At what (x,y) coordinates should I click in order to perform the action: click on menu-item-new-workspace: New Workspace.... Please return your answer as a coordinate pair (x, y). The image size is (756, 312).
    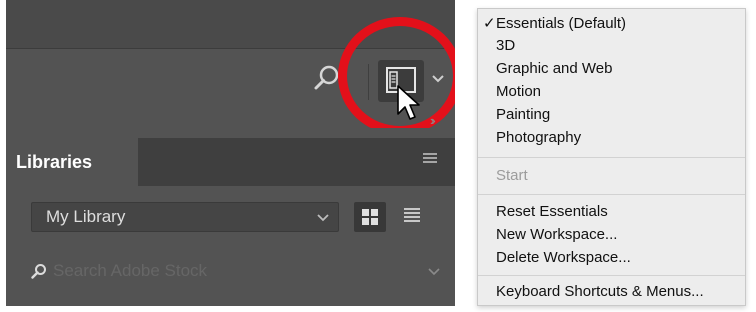
    Looking at the image, I should click on (556, 235).